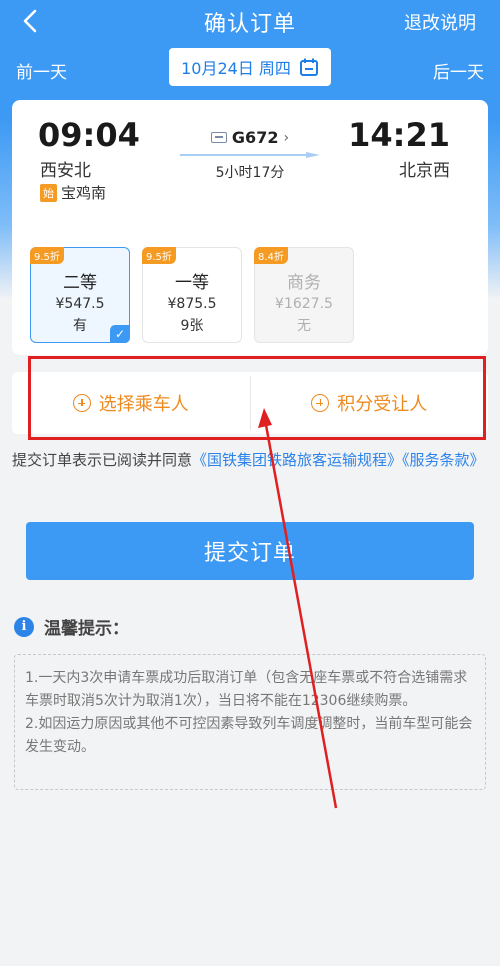 The height and width of the screenshot is (966, 500). I want to click on chevron-right-icon: ›, so click(286, 137).